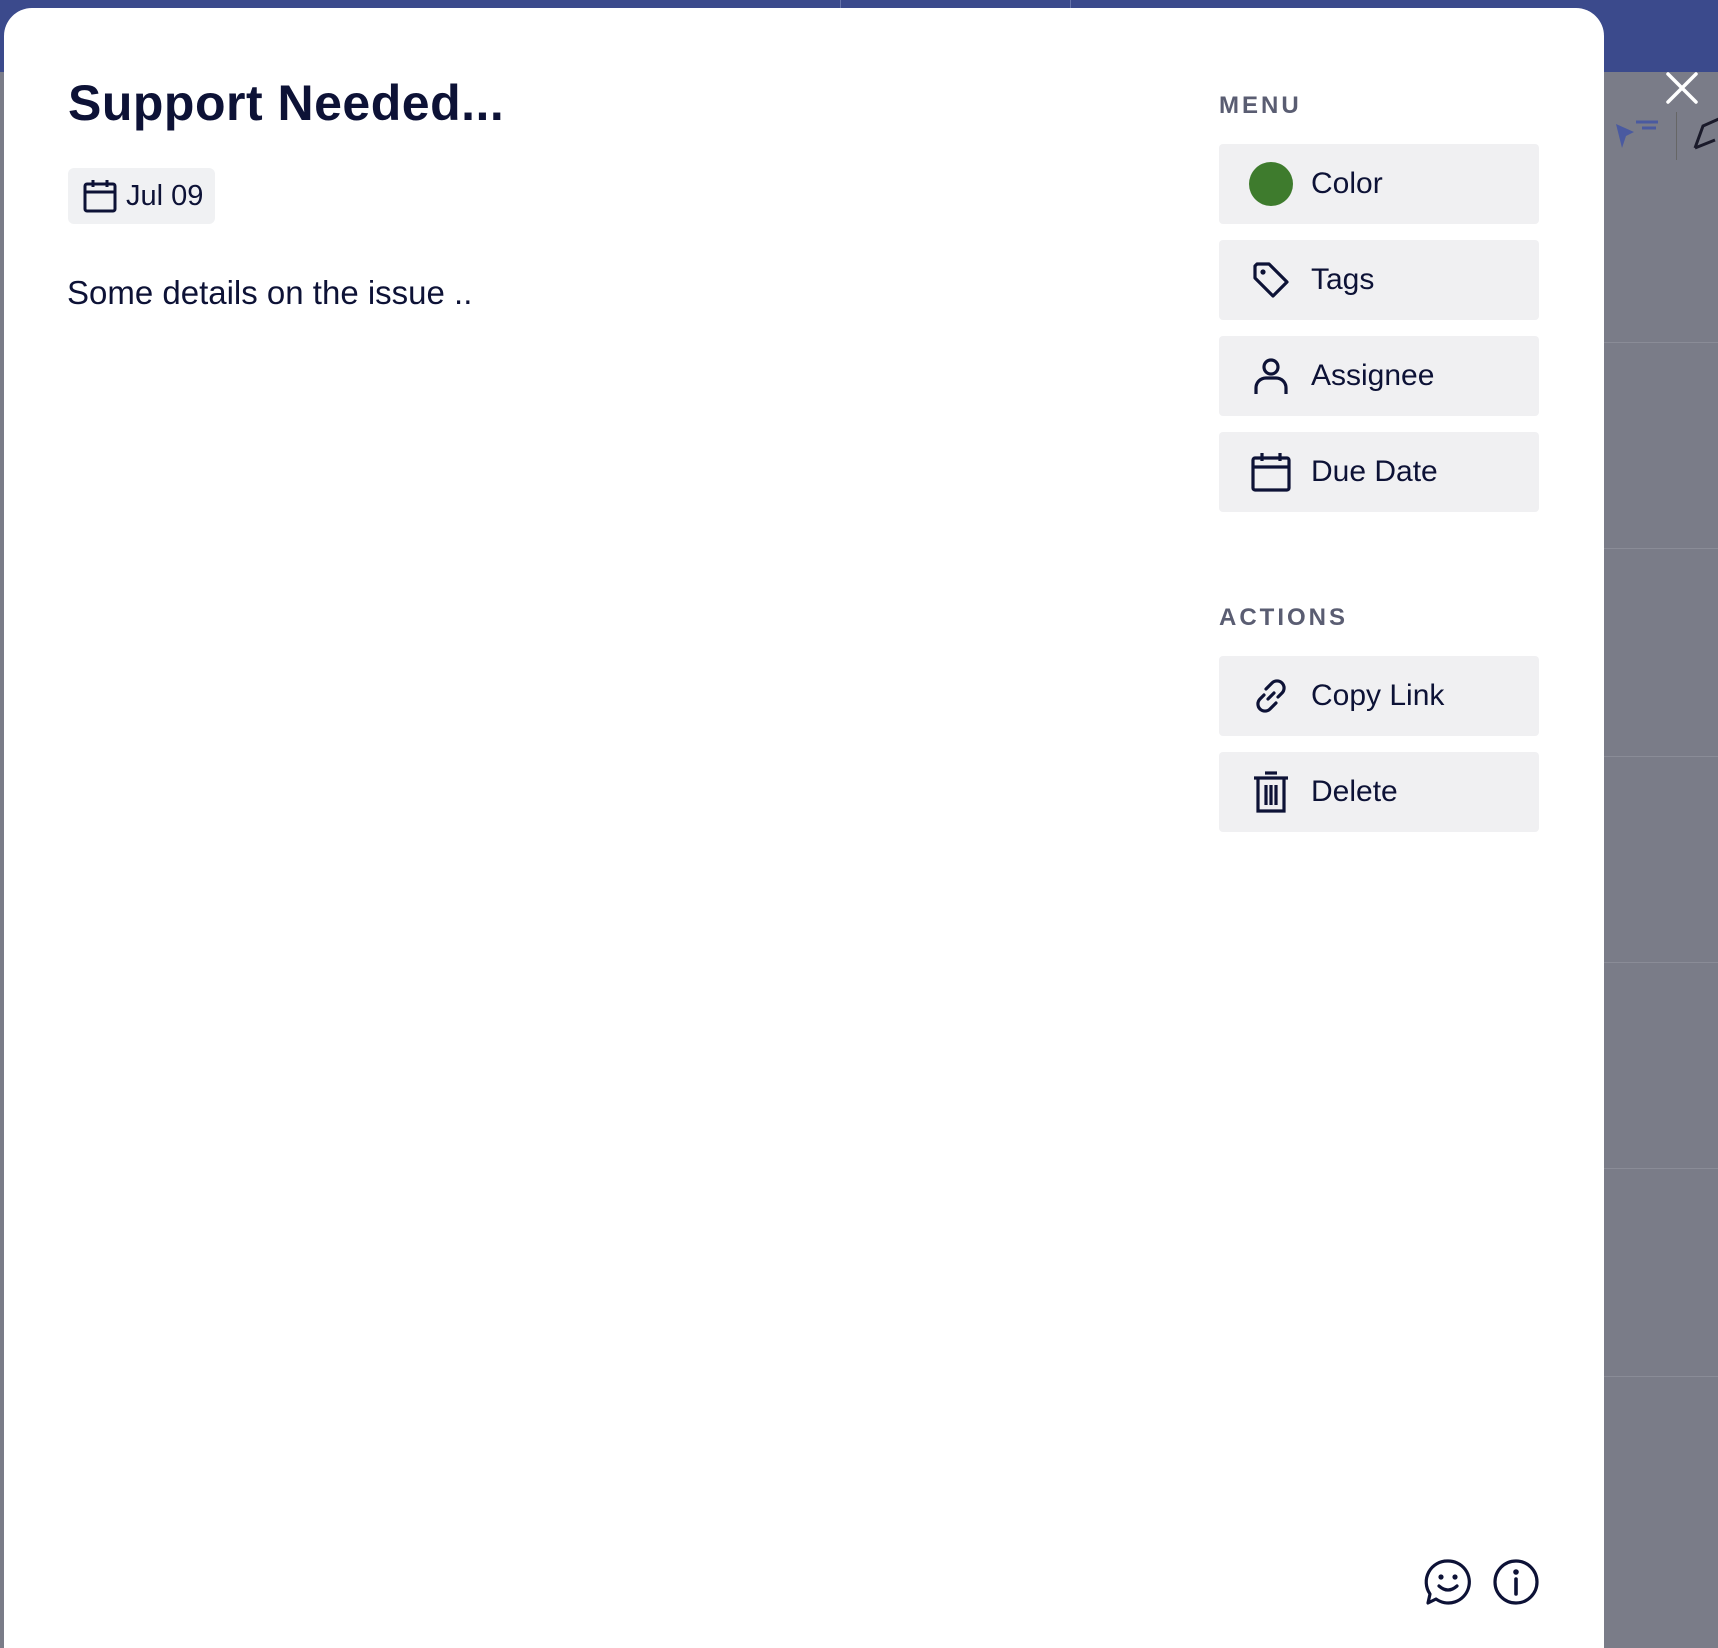  I want to click on card-description: Some details on the issue .., so click(269, 293).